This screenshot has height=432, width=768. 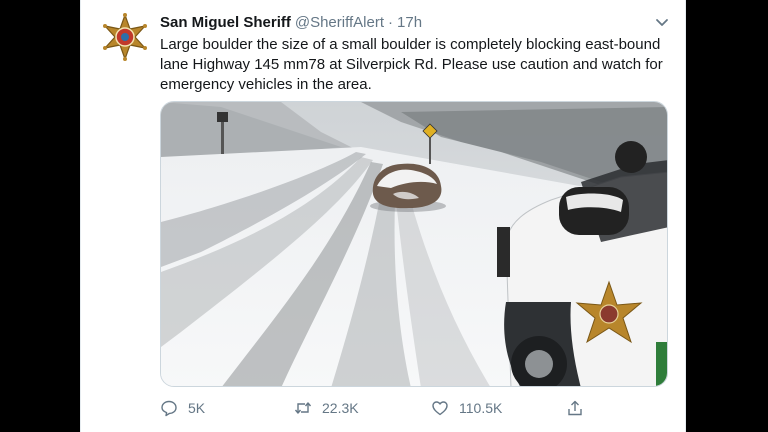 I want to click on retweet-button: 22.3K, so click(x=326, y=408).